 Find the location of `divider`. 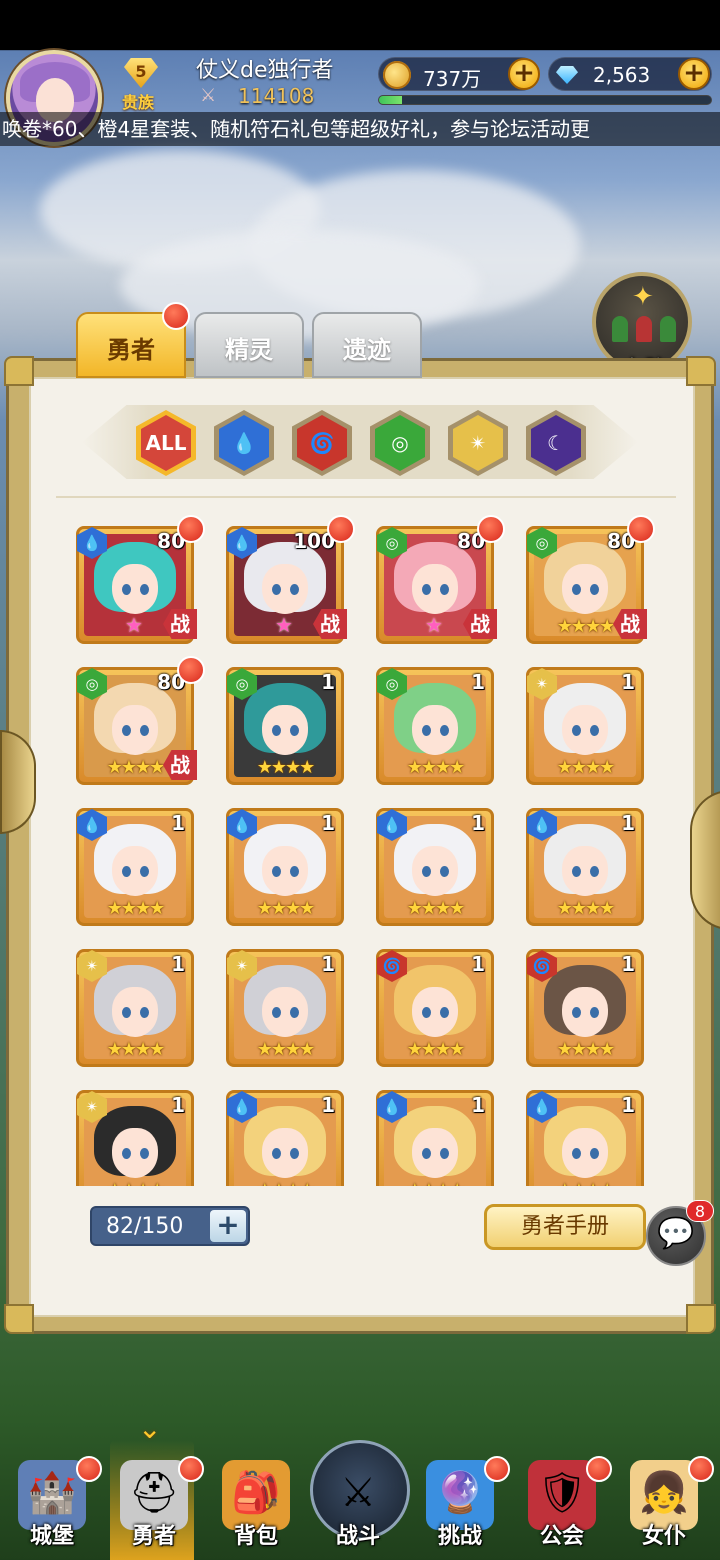

divider is located at coordinates (366, 497).